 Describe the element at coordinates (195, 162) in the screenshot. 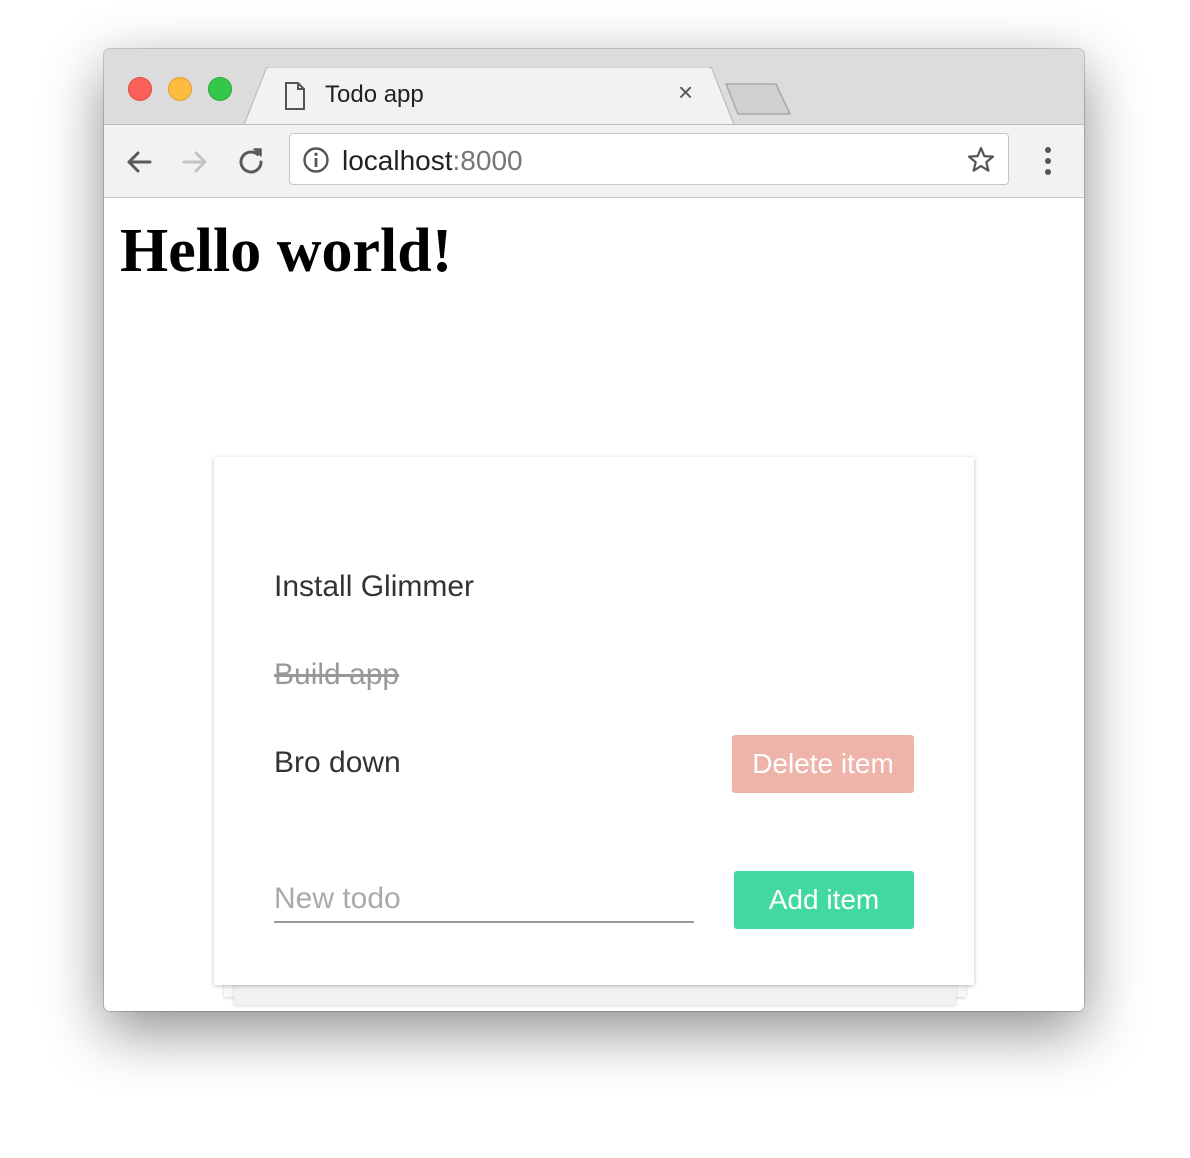

I see `arrow-right-icon` at that location.